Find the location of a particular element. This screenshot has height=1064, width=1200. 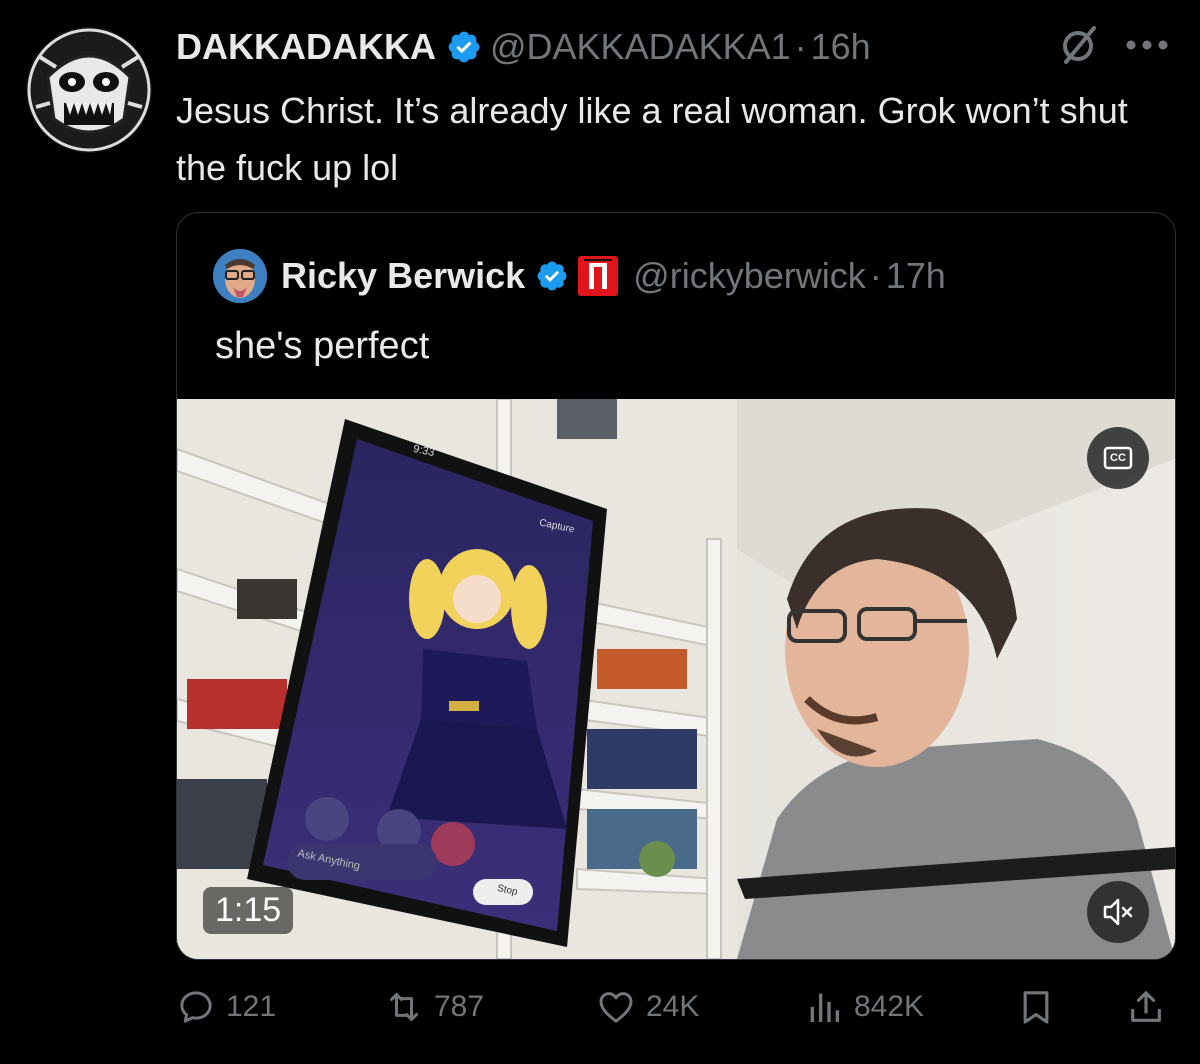

grok-icon is located at coordinates (1079, 45).